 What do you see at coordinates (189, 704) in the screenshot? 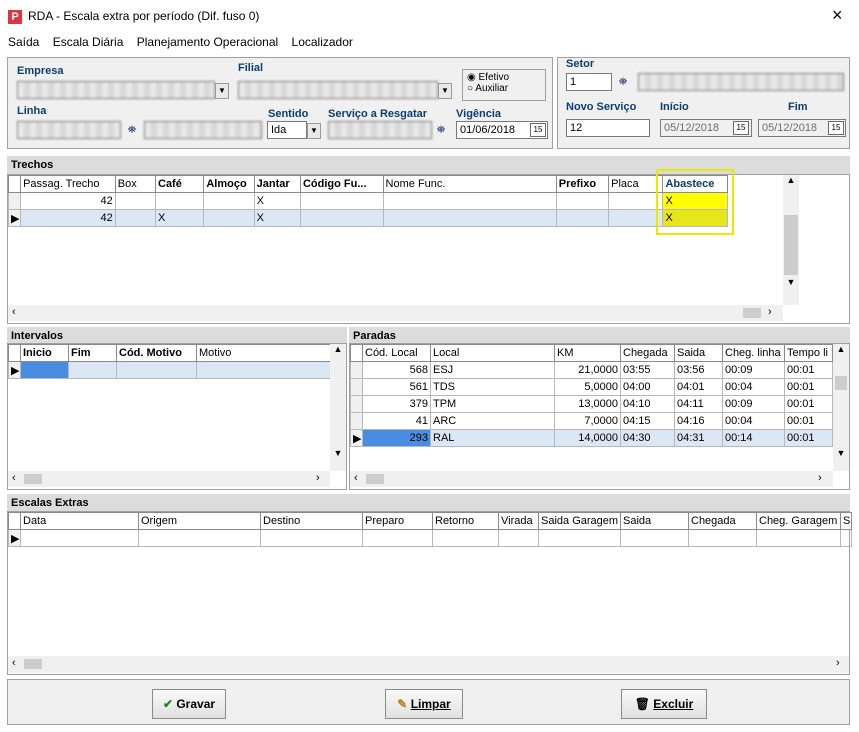
I see `gravar-button: ✔ Gravar` at bounding box center [189, 704].